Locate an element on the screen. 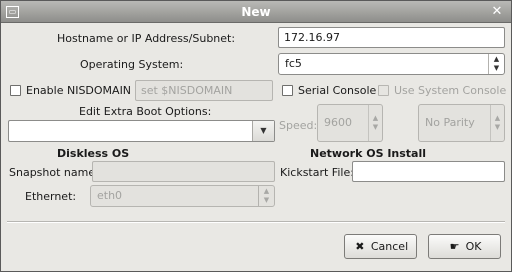 The width and height of the screenshot is (512, 272). ethernet-combo: eth0 ▲ ▼ is located at coordinates (182, 196).